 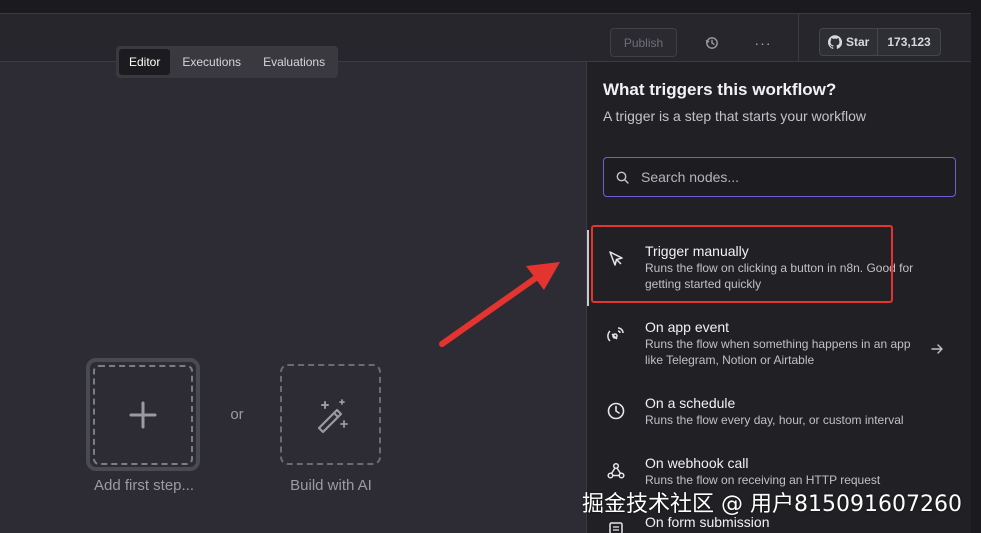 I want to click on top-strip, so click(x=490, y=7).